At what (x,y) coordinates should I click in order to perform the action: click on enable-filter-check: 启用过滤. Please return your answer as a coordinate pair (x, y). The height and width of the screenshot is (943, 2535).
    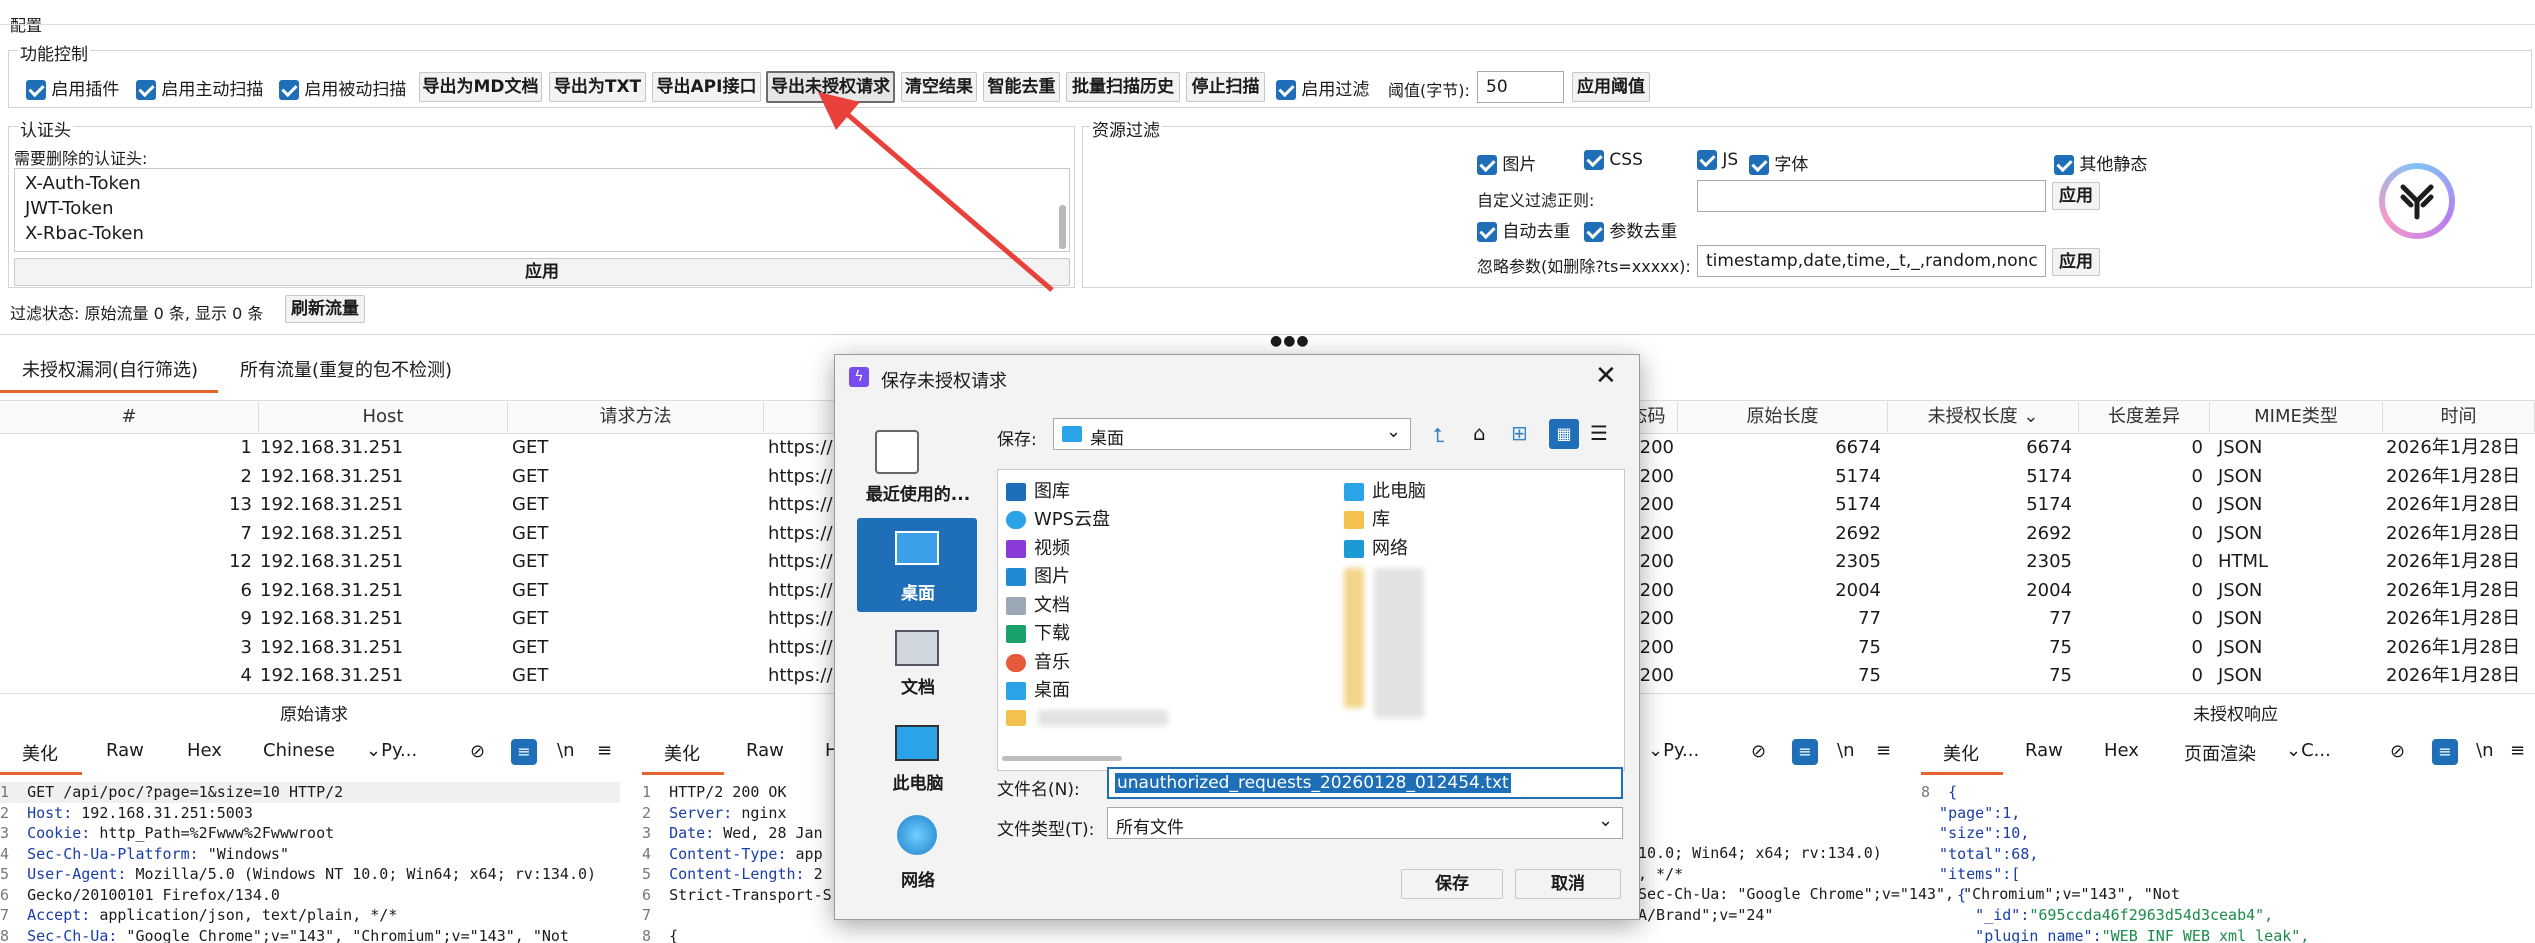
    Looking at the image, I should click on (1322, 87).